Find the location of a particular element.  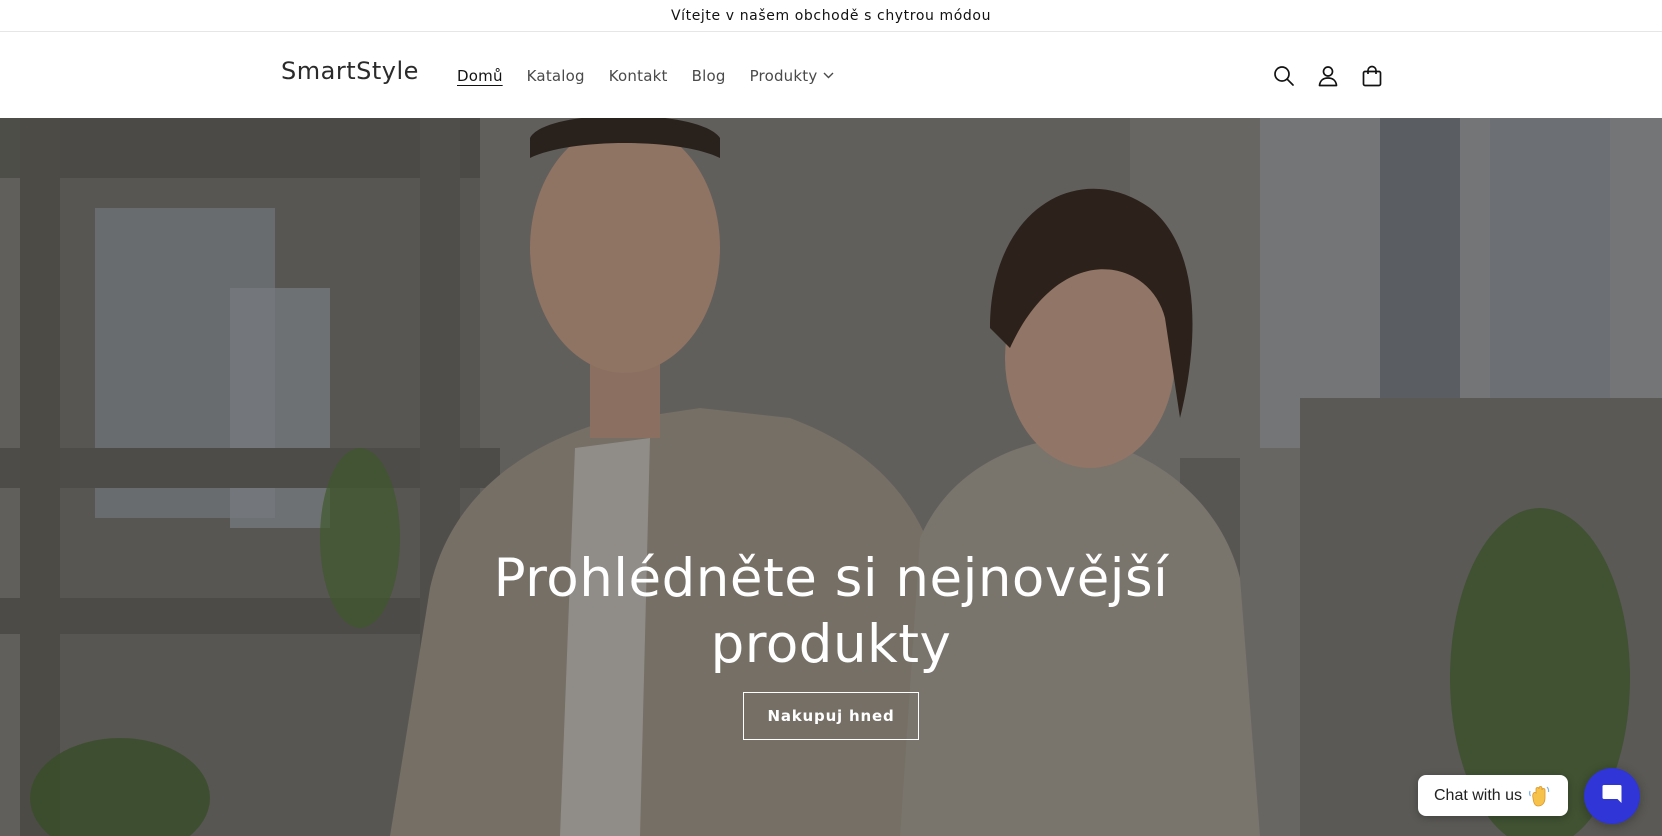

search-icon is located at coordinates (1284, 76).